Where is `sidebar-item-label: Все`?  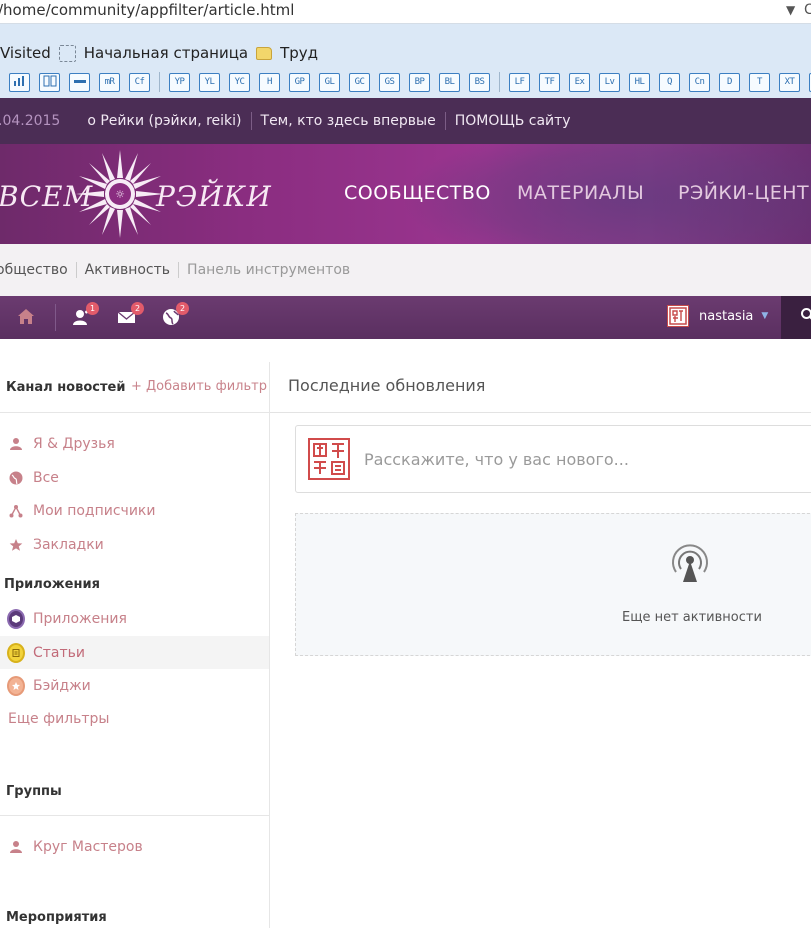
sidebar-item-label: Все is located at coordinates (46, 477).